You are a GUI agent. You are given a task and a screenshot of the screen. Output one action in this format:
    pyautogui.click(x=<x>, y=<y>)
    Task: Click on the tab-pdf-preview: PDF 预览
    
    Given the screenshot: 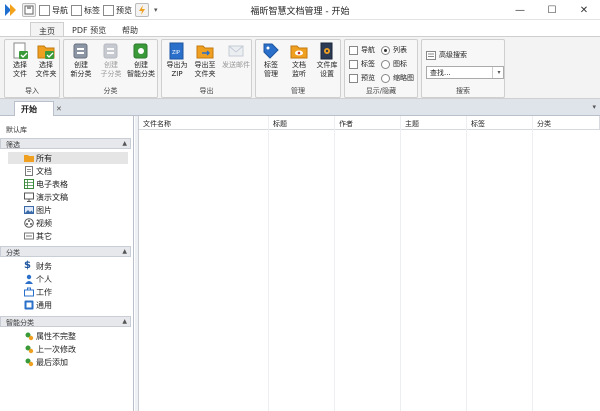 What is the action you would take?
    pyautogui.click(x=89, y=29)
    